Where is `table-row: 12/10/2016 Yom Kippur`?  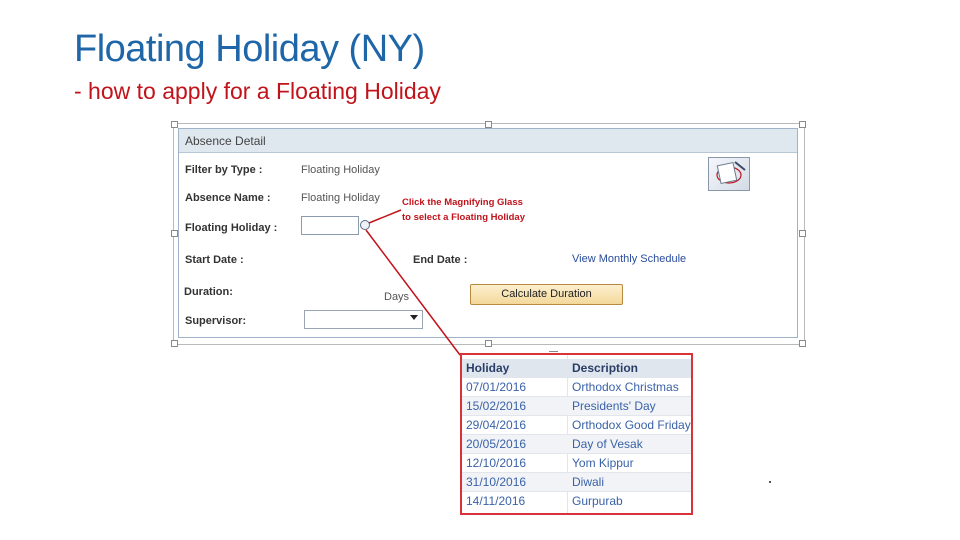 table-row: 12/10/2016 Yom Kippur is located at coordinates (576, 463).